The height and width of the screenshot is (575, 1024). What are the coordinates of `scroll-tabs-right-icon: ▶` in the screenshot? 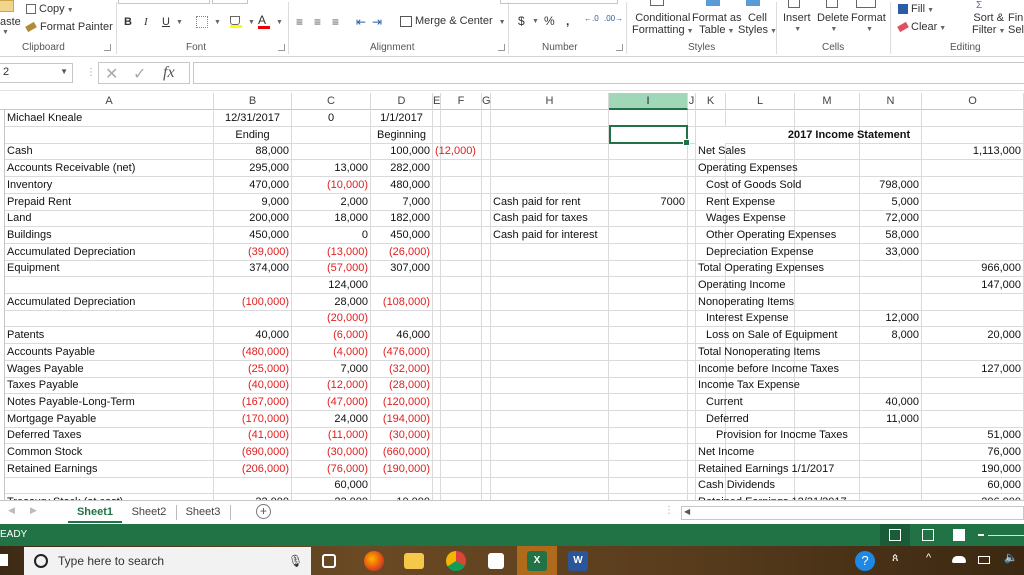 It's located at (33, 510).